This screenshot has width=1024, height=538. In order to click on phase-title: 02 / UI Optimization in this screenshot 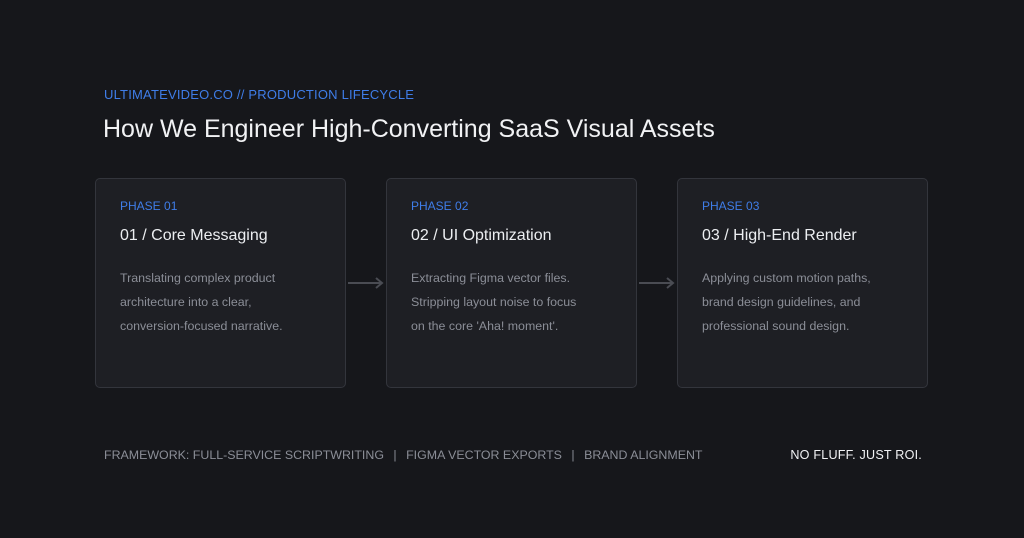, I will do `click(481, 235)`.